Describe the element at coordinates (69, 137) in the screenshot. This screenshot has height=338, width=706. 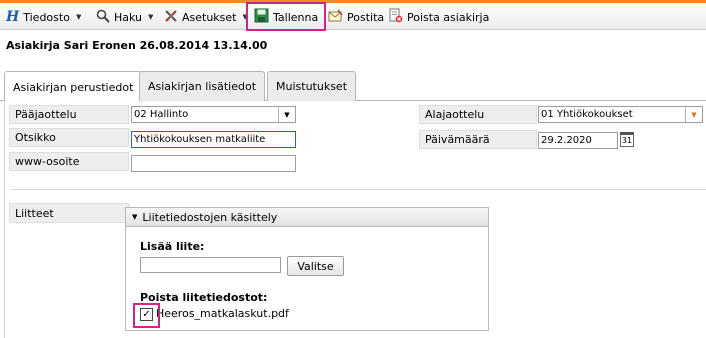
I see `subject-label: Otsikko` at that location.